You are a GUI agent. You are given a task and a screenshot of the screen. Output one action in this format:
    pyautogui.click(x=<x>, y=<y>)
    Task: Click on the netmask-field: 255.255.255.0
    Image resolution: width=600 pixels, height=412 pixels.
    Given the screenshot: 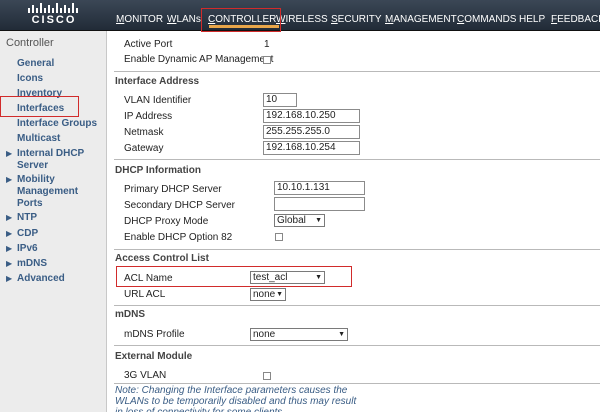 What is the action you would take?
    pyautogui.click(x=311, y=132)
    